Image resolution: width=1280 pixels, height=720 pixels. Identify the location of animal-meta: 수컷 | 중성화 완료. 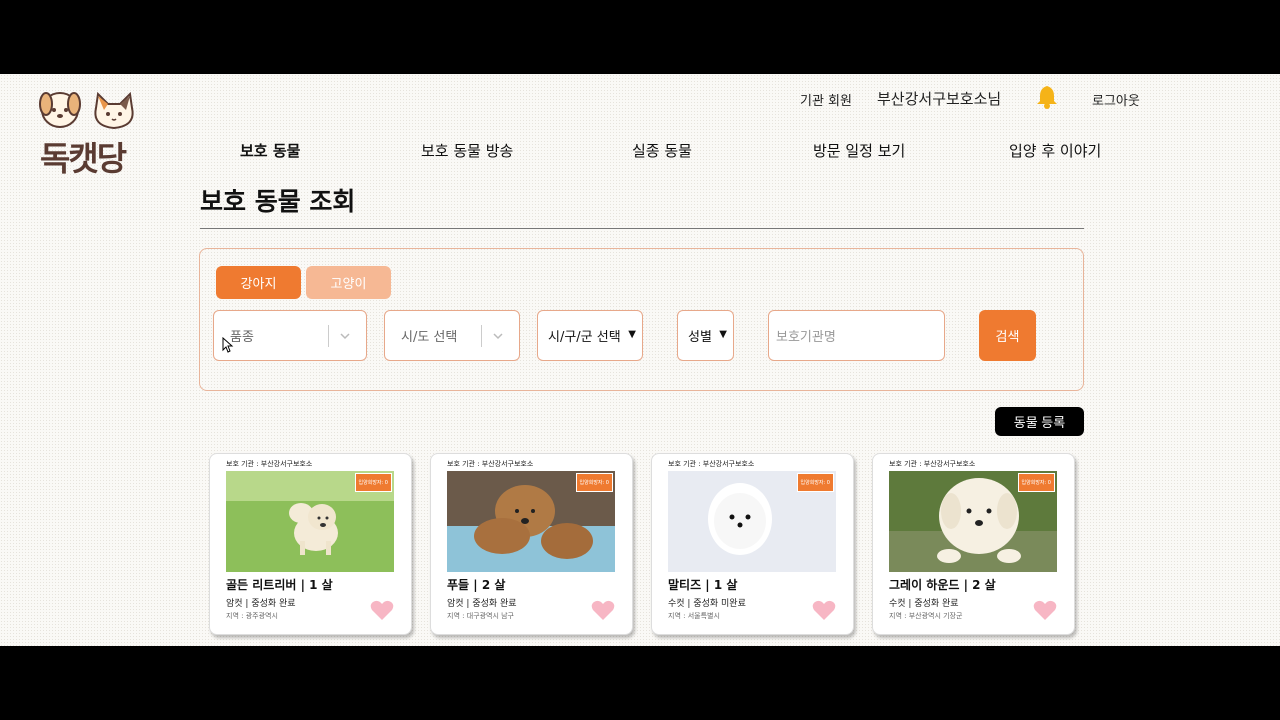
(924, 604).